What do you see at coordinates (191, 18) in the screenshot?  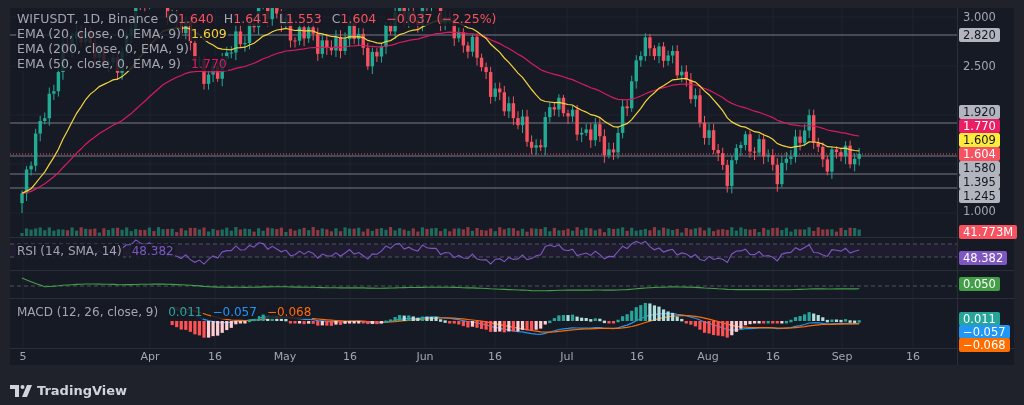 I see `ohlc-value: O1.640` at bounding box center [191, 18].